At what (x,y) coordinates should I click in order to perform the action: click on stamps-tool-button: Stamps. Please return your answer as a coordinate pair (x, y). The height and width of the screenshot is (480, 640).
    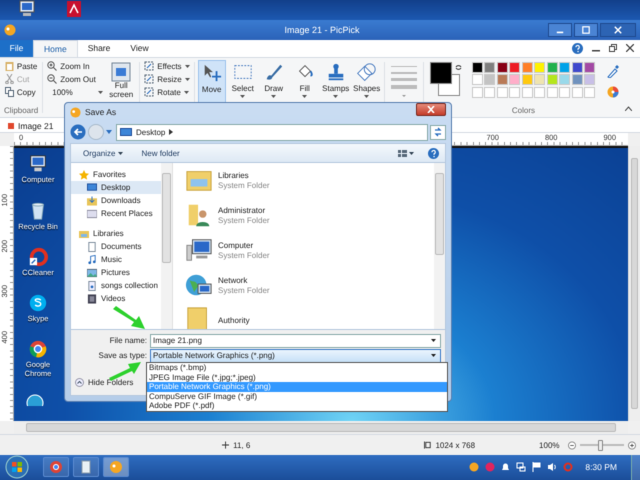
    Looking at the image, I should click on (336, 84).